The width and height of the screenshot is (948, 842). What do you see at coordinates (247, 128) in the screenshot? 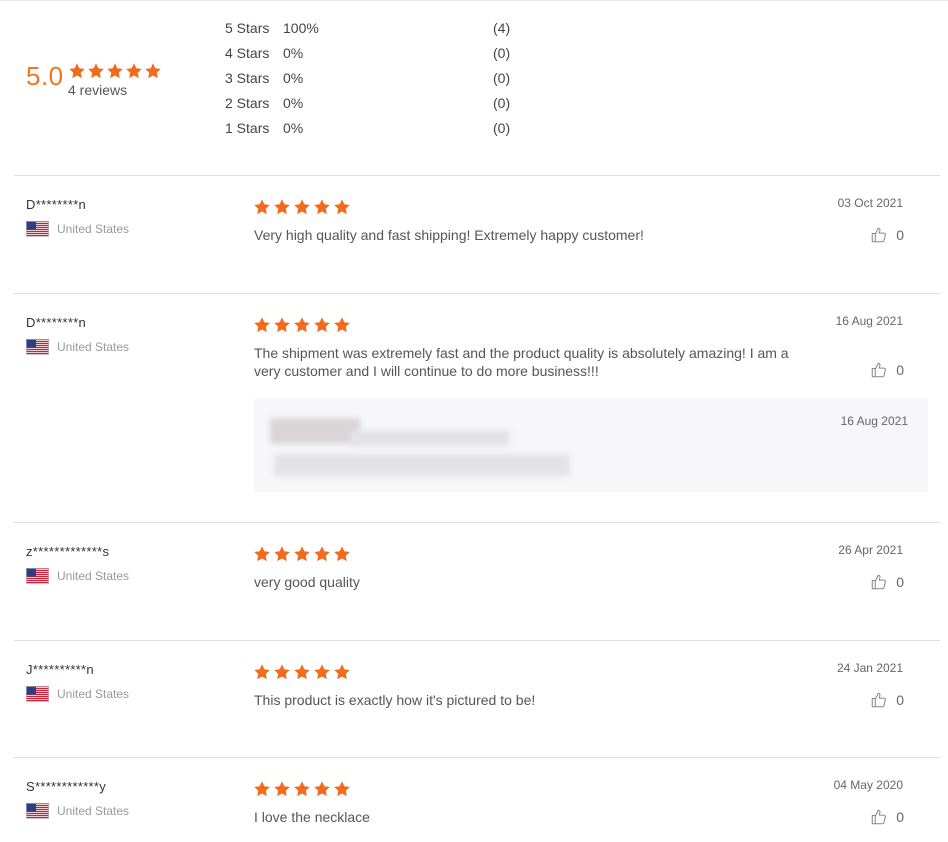
I see `distribution-label: 1 Stars` at bounding box center [247, 128].